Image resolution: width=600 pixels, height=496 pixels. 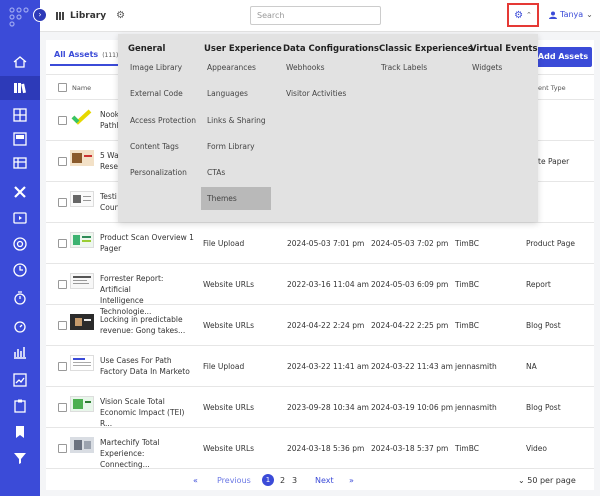 I want to click on timer-icon, so click(x=20, y=298).